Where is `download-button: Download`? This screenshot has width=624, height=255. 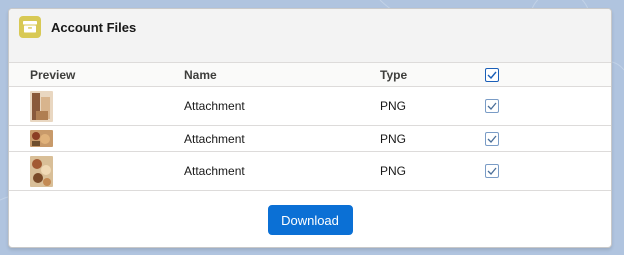
download-button: Download is located at coordinates (310, 220).